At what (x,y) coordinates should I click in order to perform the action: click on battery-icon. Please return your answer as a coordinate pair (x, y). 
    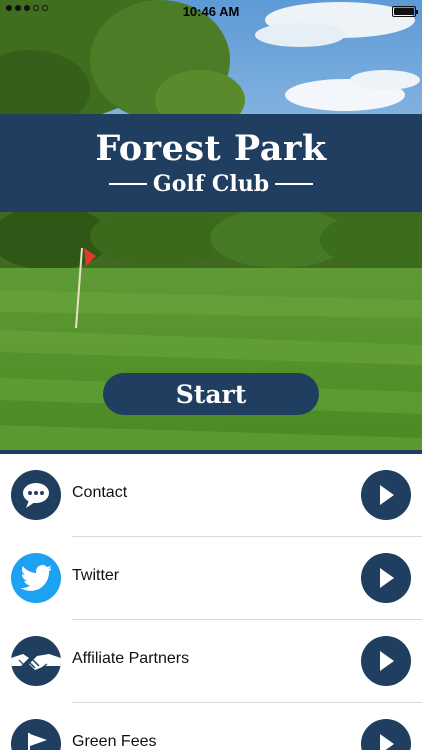
    Looking at the image, I should click on (405, 11).